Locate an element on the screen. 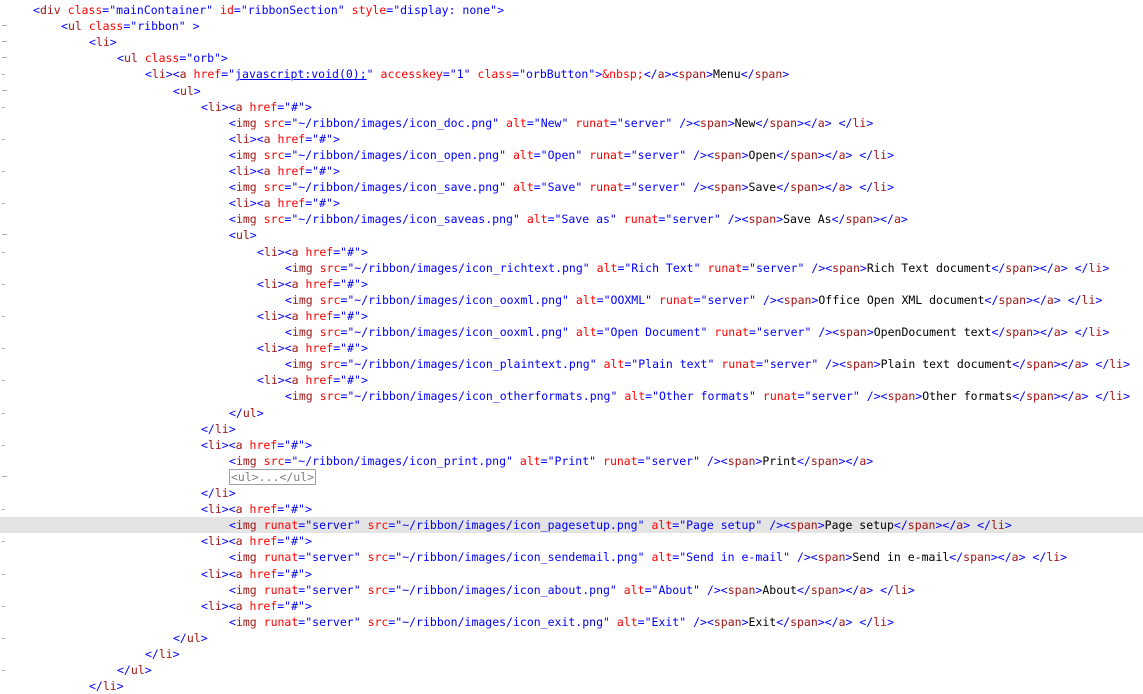  line-content: <li> is located at coordinates (103, 42).